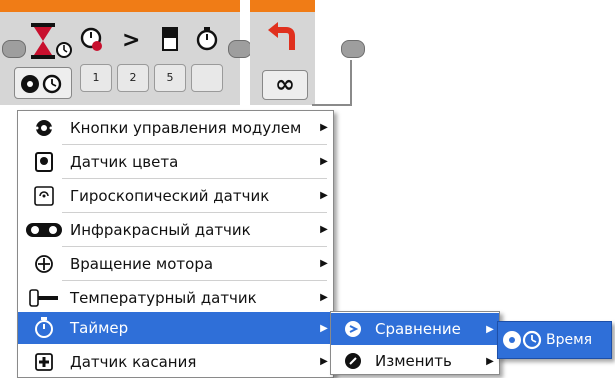 Image resolution: width=615 pixels, height=378 pixels. What do you see at coordinates (163, 297) in the screenshot?
I see `menu-item-label: Температурный датчик` at bounding box center [163, 297].